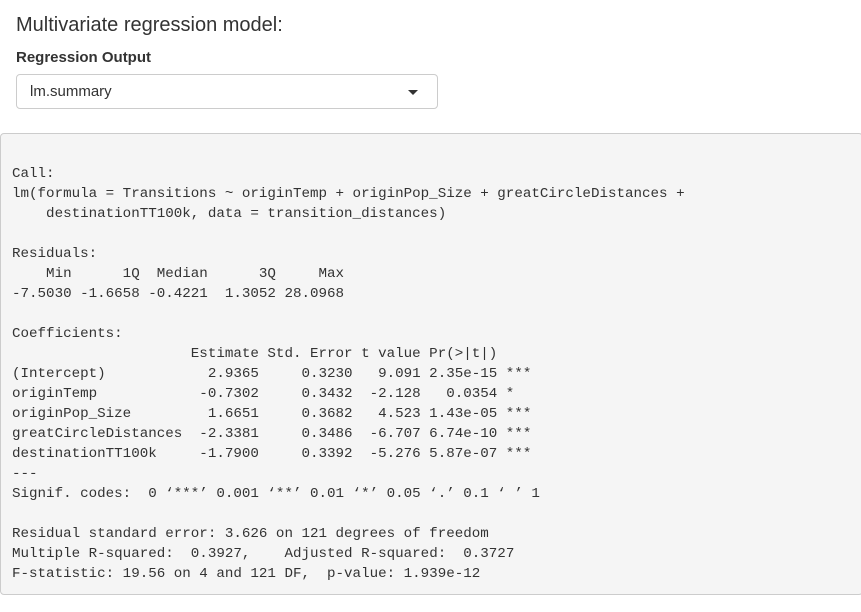 Image resolution: width=861 pixels, height=612 pixels. What do you see at coordinates (149, 25) in the screenshot?
I see `page-title: Multivariate regression model:` at bounding box center [149, 25].